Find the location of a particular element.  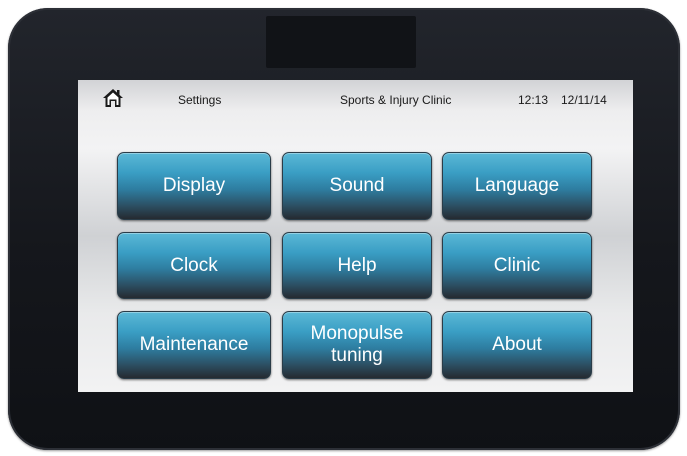

monopulse-tuning-button: Monopulse tuning is located at coordinates (357, 345).